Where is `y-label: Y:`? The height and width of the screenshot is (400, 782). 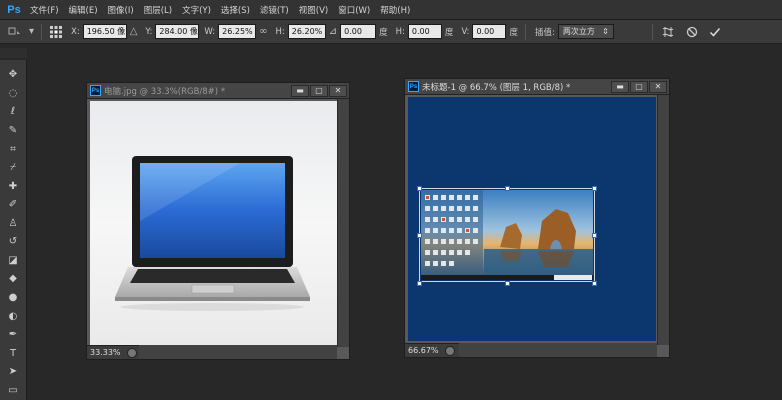 y-label: Y: is located at coordinates (149, 31).